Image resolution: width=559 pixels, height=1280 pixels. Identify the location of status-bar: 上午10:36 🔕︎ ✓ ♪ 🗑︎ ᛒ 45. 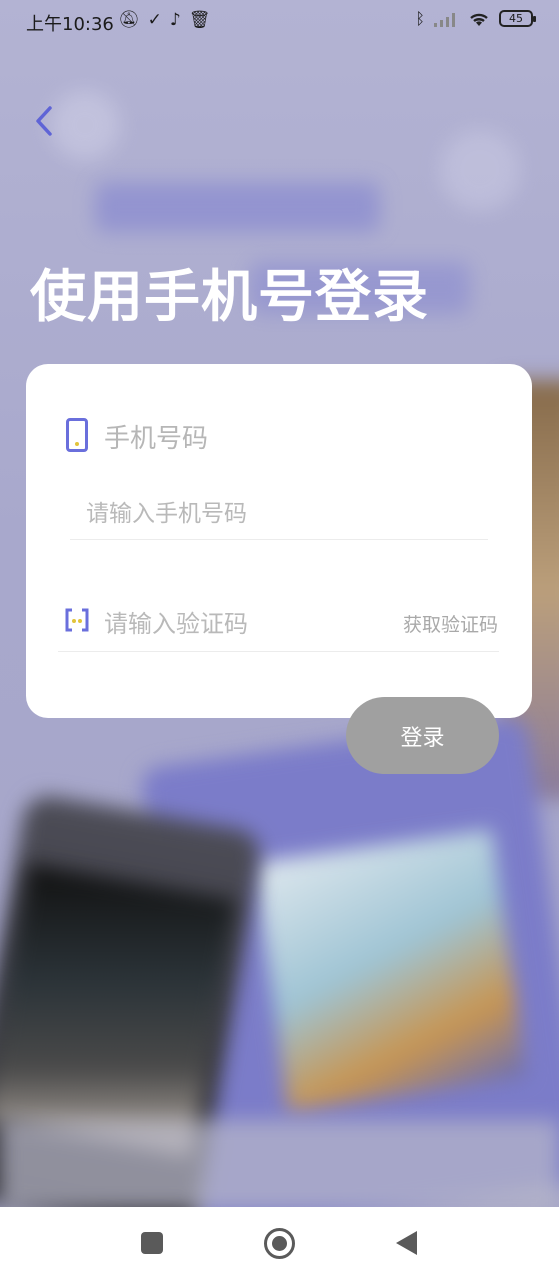
(279, 21).